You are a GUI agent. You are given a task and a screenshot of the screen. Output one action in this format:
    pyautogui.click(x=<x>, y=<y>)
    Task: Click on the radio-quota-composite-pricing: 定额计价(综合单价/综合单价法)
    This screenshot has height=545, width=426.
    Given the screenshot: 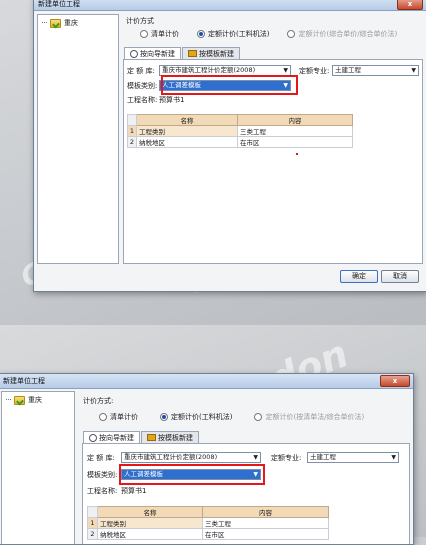 What is the action you would take?
    pyautogui.click(x=342, y=34)
    